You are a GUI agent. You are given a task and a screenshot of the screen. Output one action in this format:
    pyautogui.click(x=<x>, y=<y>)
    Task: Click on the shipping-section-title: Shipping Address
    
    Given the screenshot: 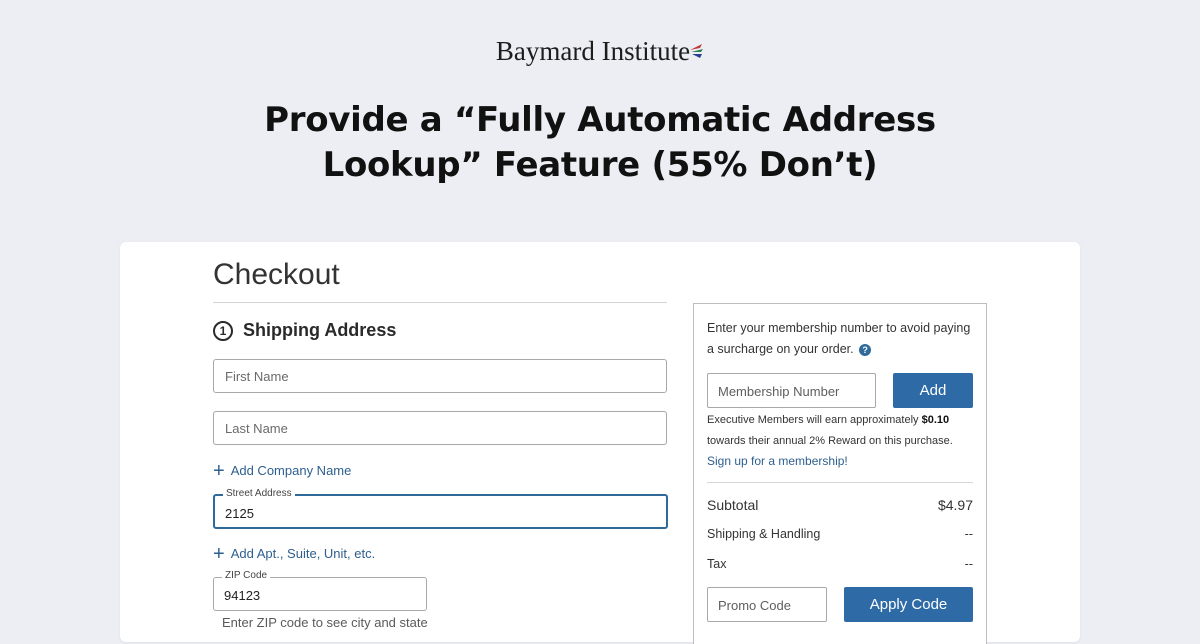 What is the action you would take?
    pyautogui.click(x=320, y=330)
    